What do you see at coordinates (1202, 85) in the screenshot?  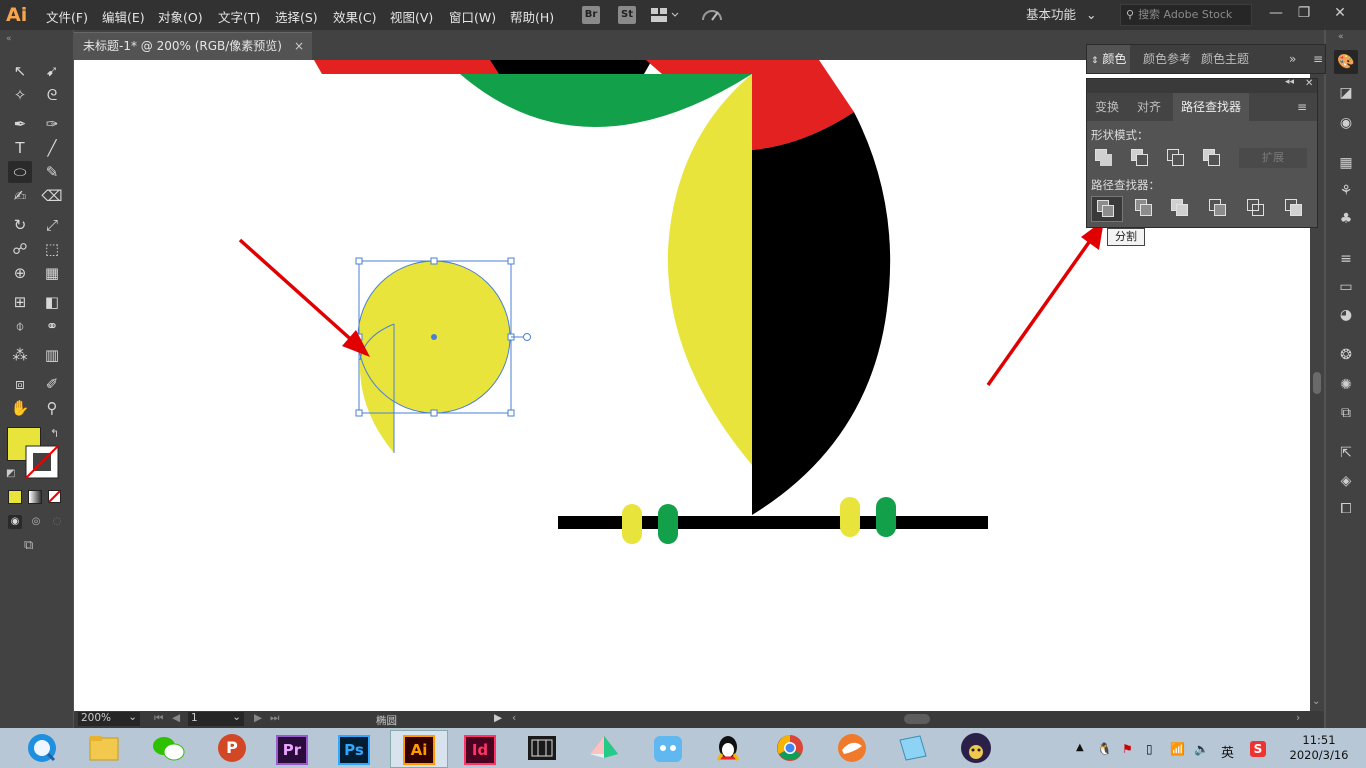 I see `panel-header: ◂◂ ✕` at bounding box center [1202, 85].